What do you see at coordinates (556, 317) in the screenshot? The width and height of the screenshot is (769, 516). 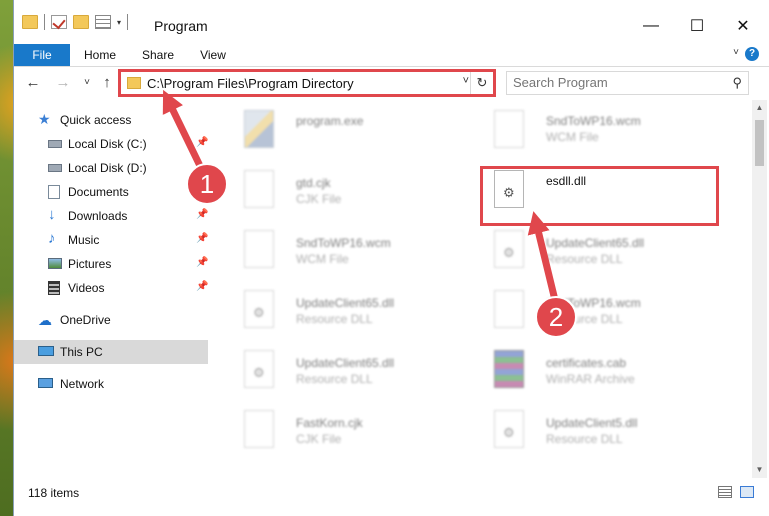 I see `annotation-badge-2: 2` at bounding box center [556, 317].